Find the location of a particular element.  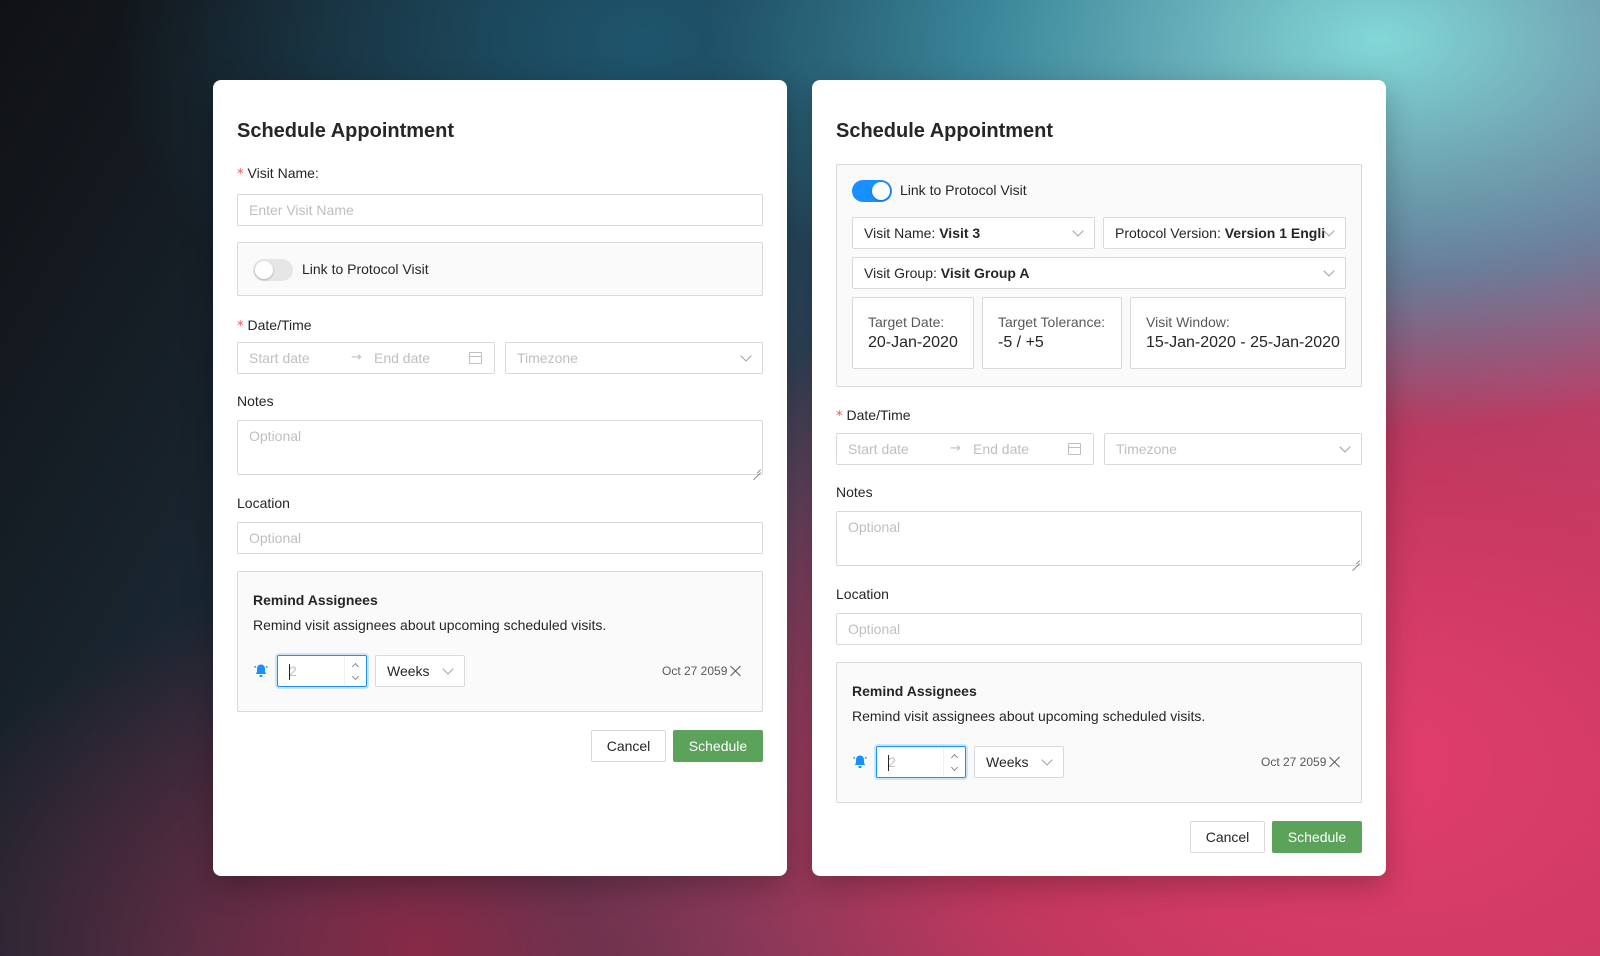

target-tolerance-value: -5 / +5 is located at coordinates (1021, 342).